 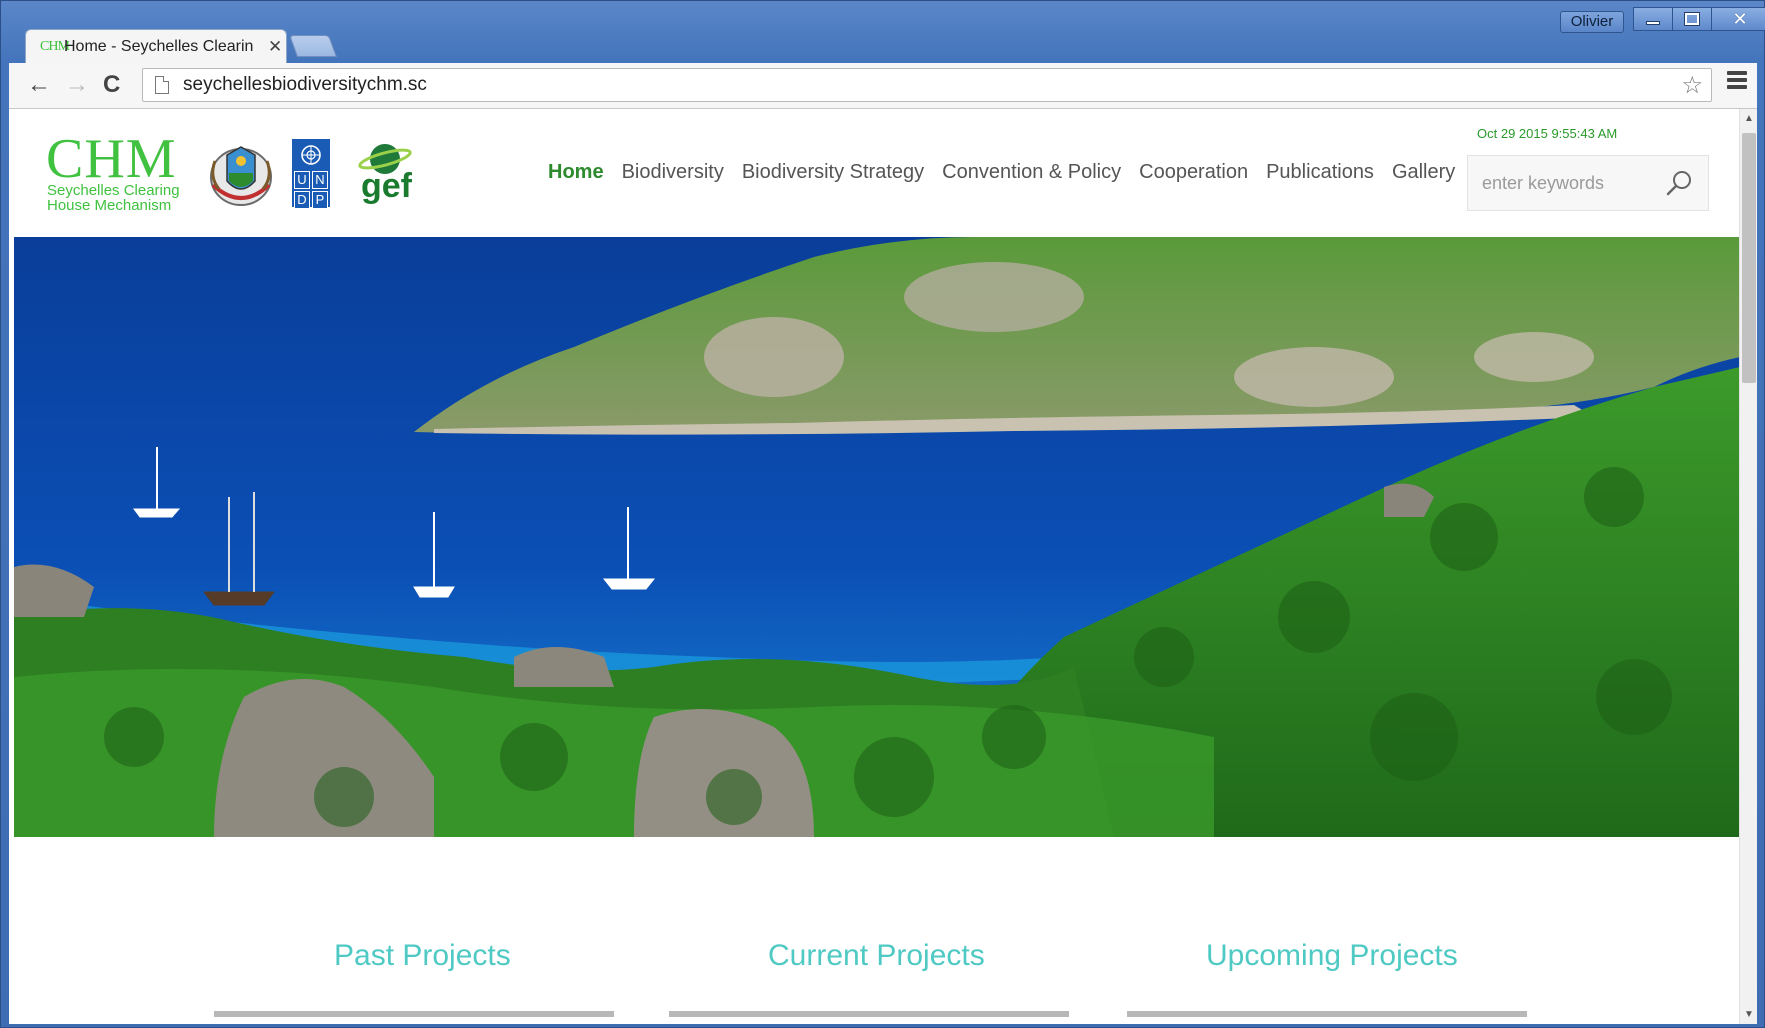 I want to click on current-datetime: Oct 29 2015 9:55:43 AM, so click(x=1547, y=133).